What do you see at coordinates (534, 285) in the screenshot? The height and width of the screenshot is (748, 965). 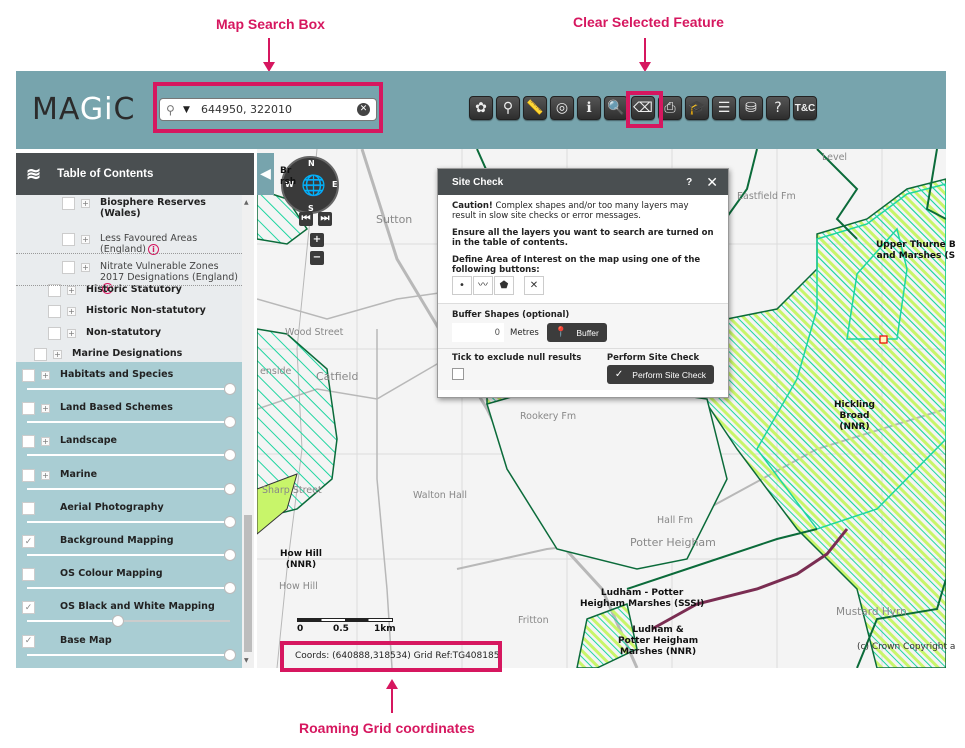 I see `clear-shape-button: ✕` at bounding box center [534, 285].